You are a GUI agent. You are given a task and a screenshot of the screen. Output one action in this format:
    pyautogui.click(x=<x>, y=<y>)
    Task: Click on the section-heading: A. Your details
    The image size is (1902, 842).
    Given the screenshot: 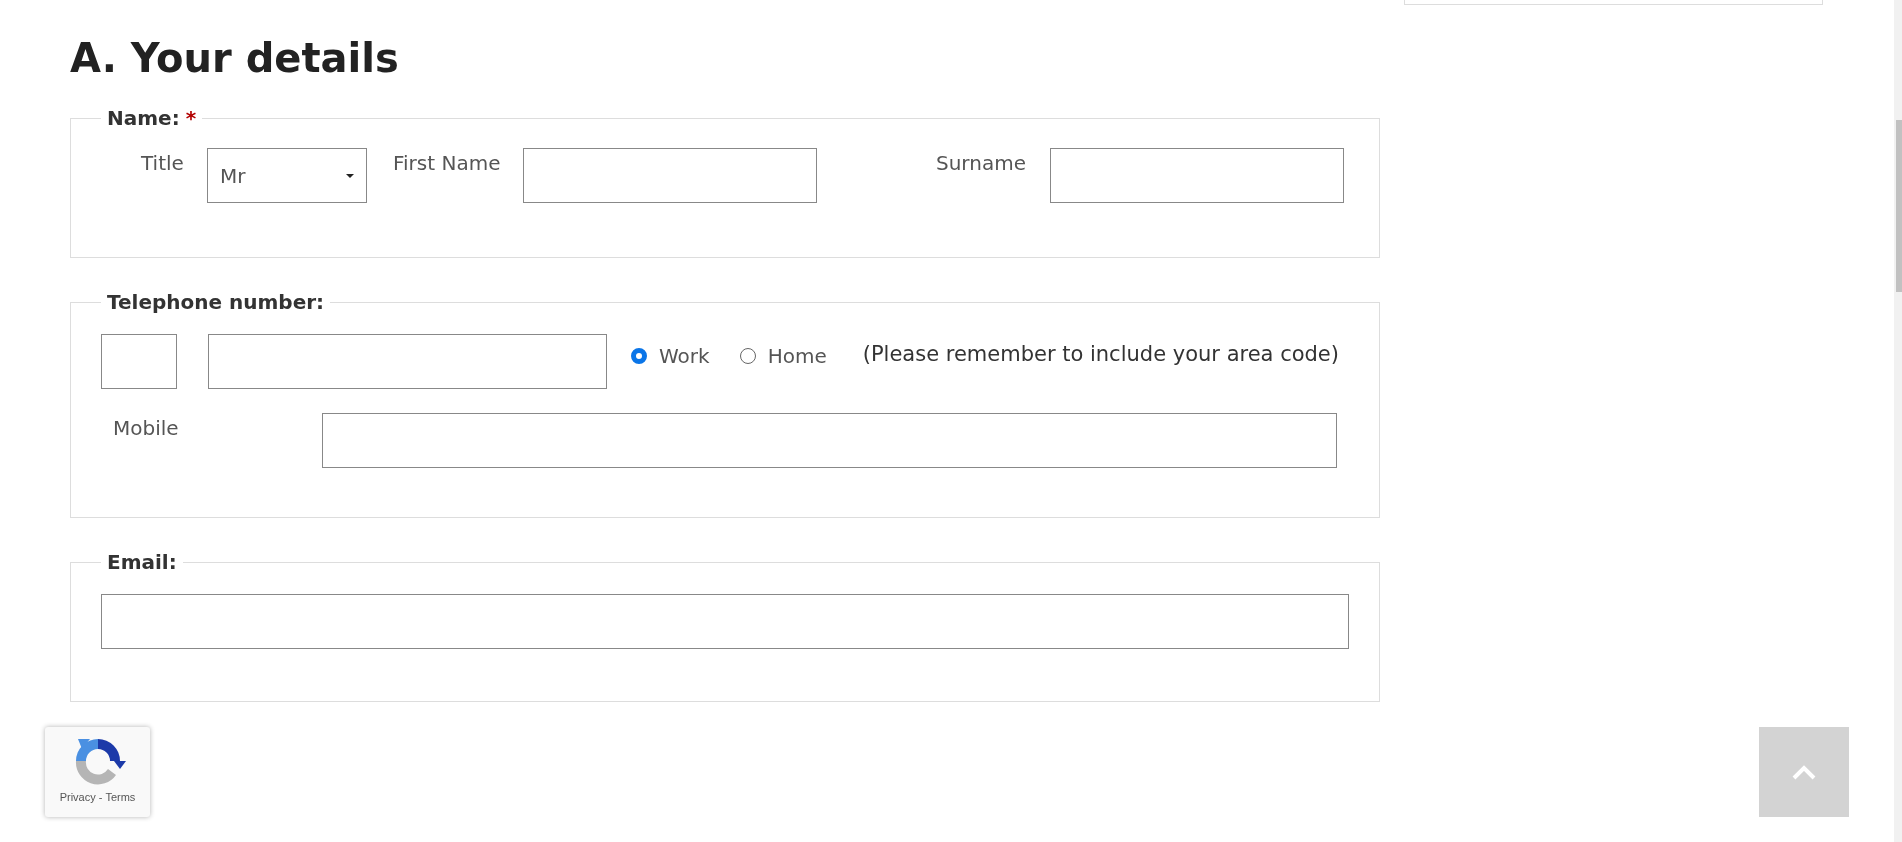 What is the action you would take?
    pyautogui.click(x=235, y=58)
    